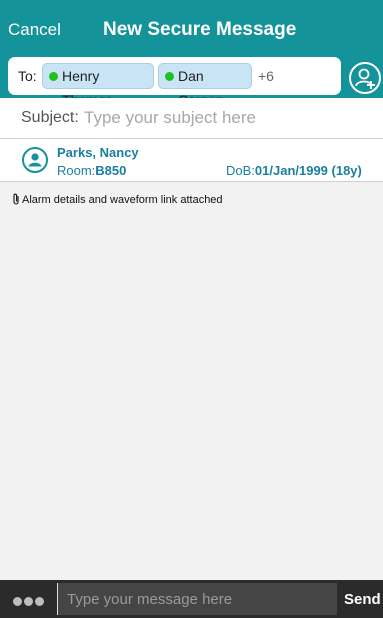  I want to click on compose-footer: Send, so click(191, 599).